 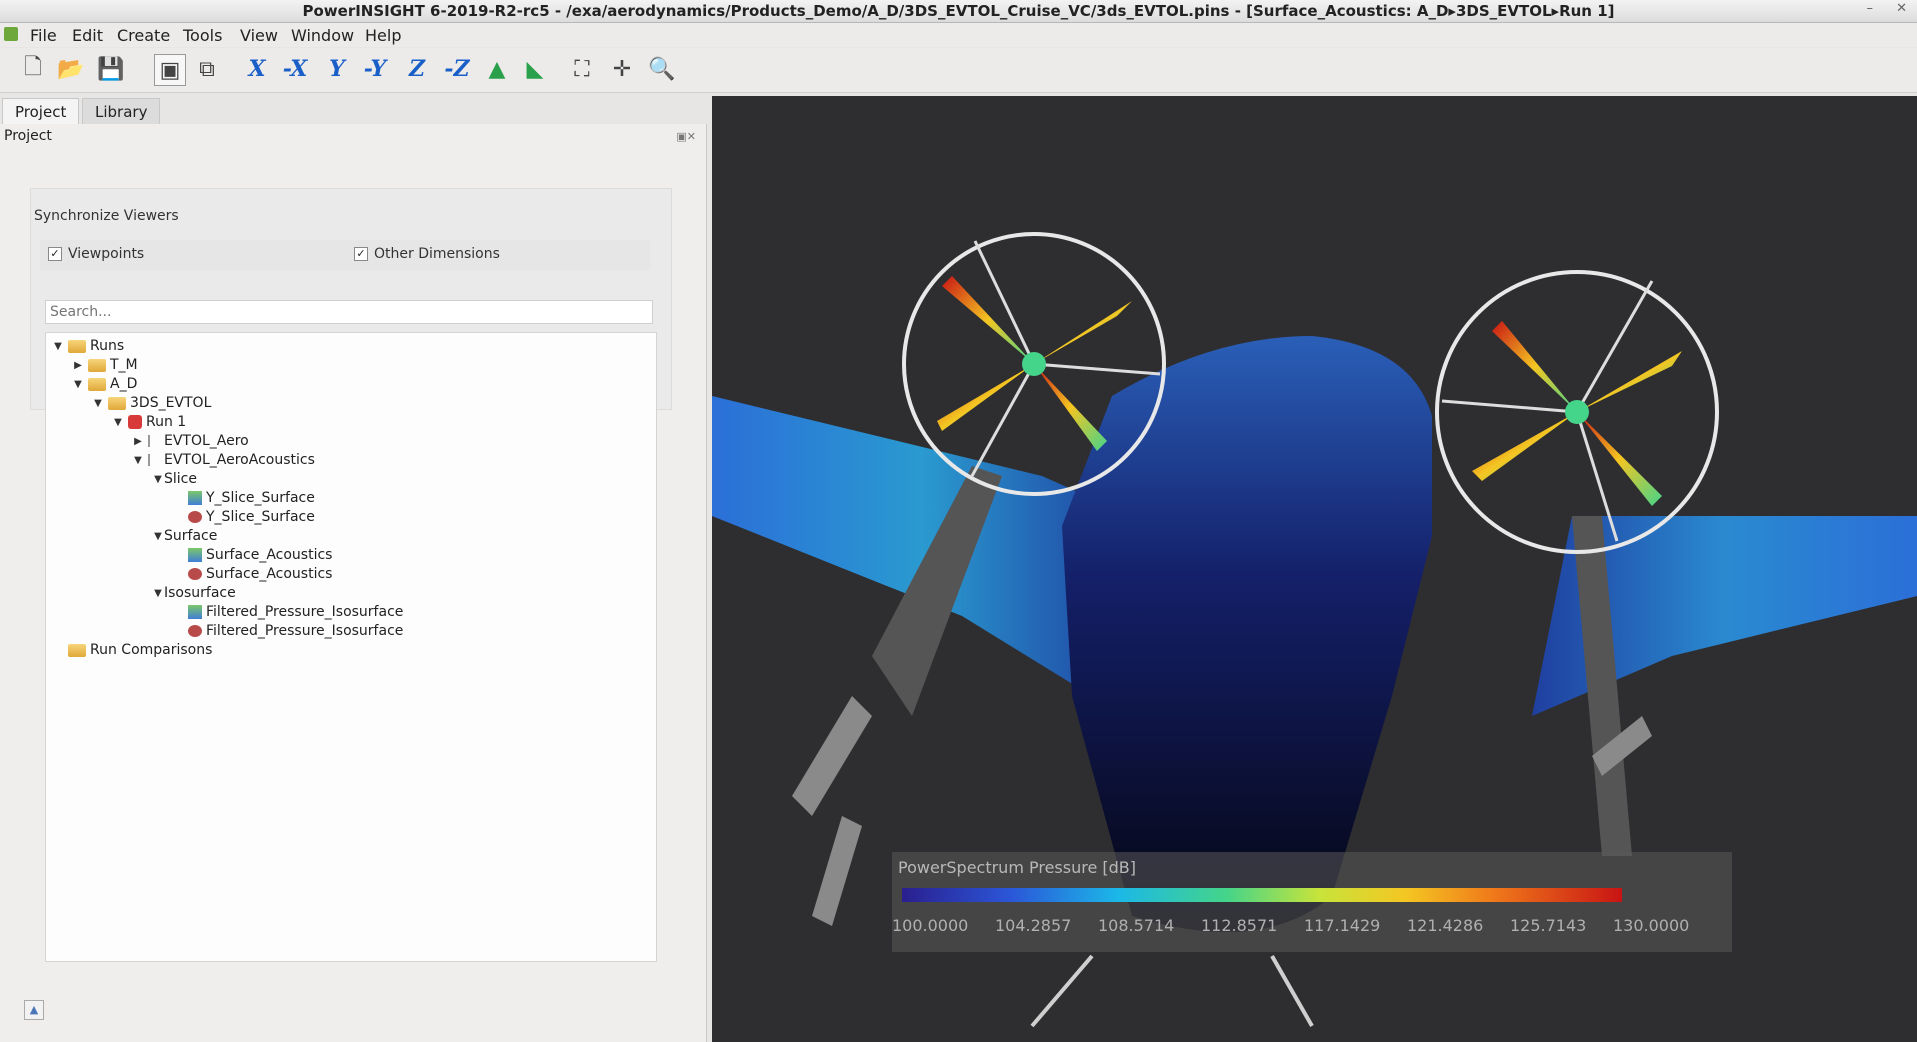 I want to click on view-z-button: Z, so click(x=417, y=69).